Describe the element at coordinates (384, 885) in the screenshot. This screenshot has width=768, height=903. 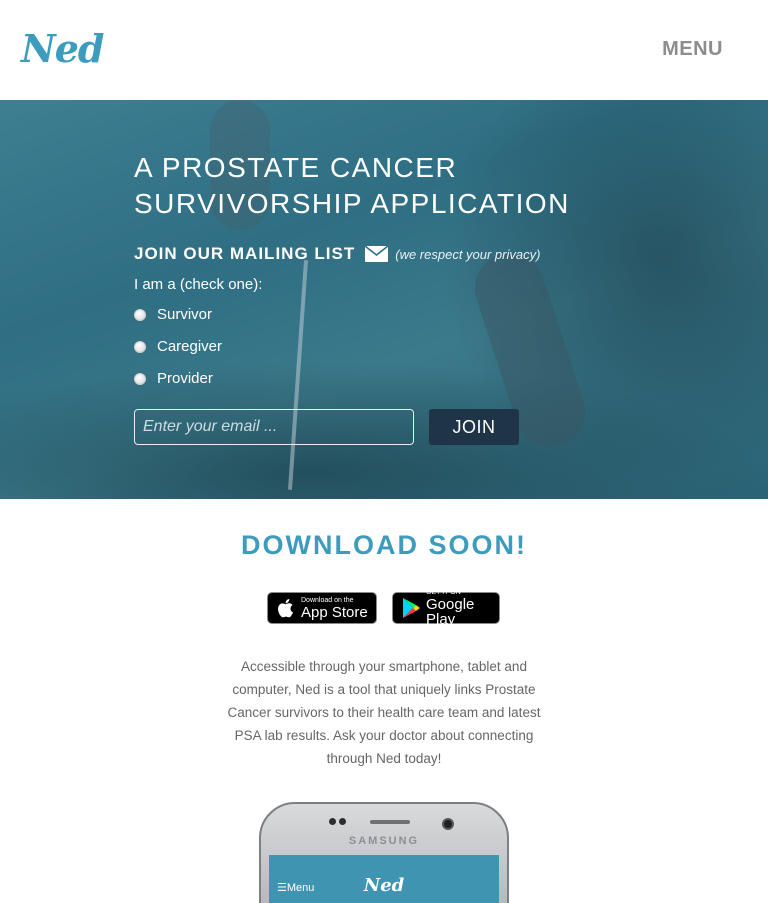
I see `phone-screen-logo: Ned` at that location.